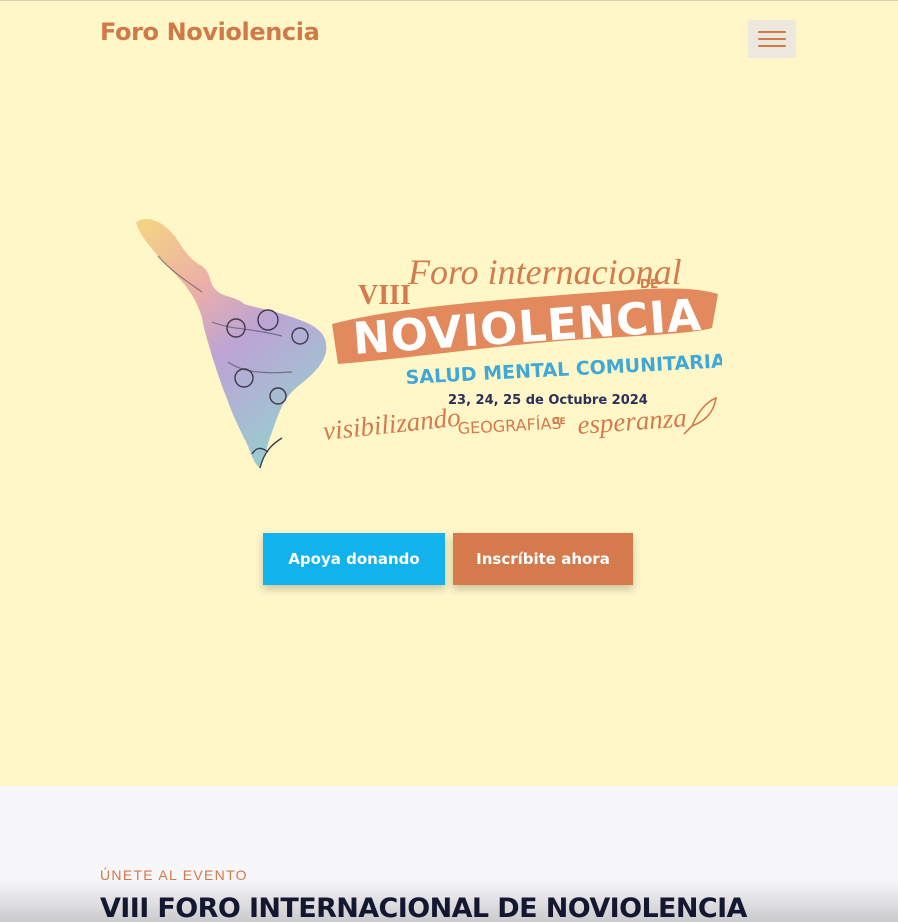 Image resolution: width=898 pixels, height=922 pixels. What do you see at coordinates (384, 295) in the screenshot?
I see `logo-edition: VIII` at bounding box center [384, 295].